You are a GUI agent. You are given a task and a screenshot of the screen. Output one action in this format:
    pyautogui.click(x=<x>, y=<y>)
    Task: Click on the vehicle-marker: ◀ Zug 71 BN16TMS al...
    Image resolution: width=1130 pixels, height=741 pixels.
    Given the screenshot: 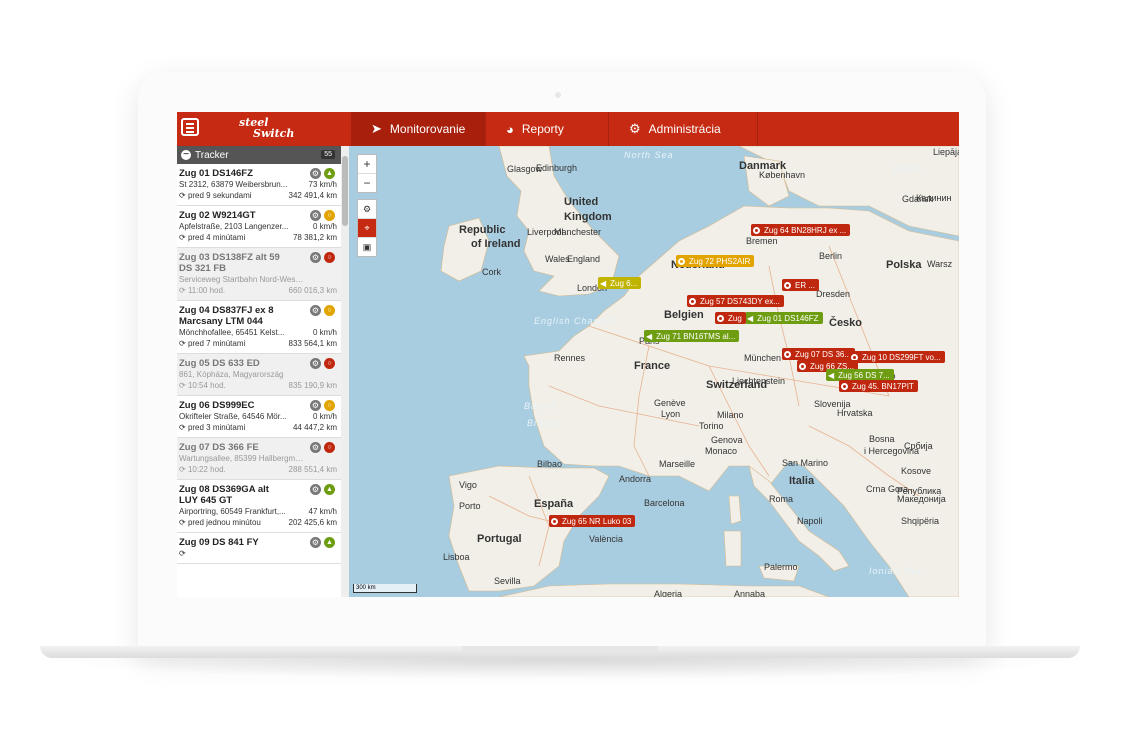 What is the action you would take?
    pyautogui.click(x=692, y=336)
    